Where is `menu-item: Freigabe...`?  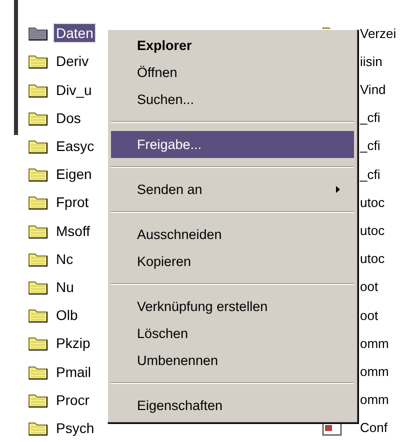
menu-item: Freigabe... is located at coordinates (232, 144).